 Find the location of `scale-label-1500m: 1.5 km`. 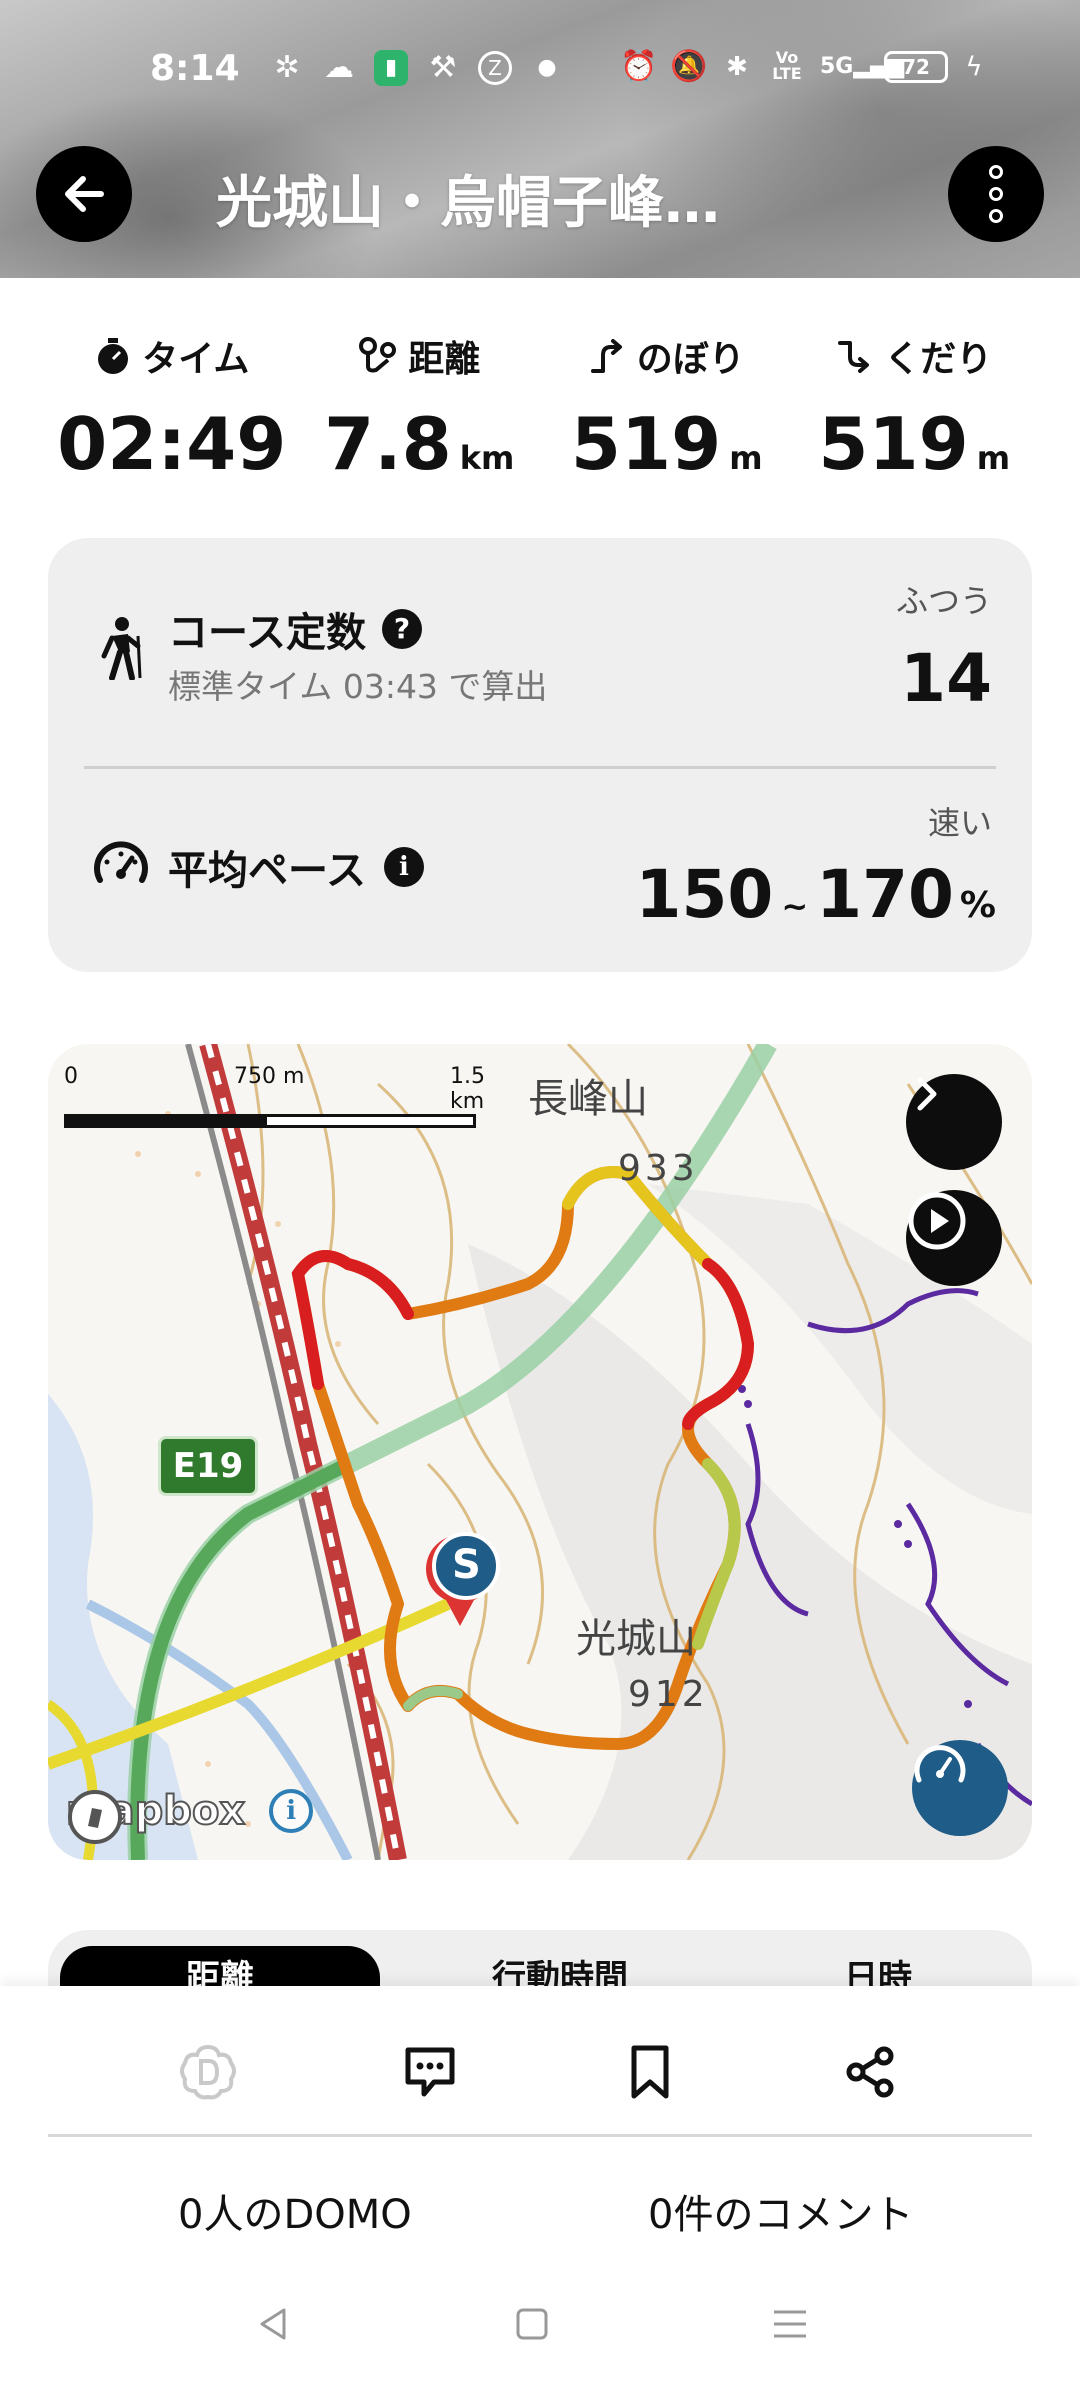

scale-label-1500m: 1.5 km is located at coordinates (467, 1089).